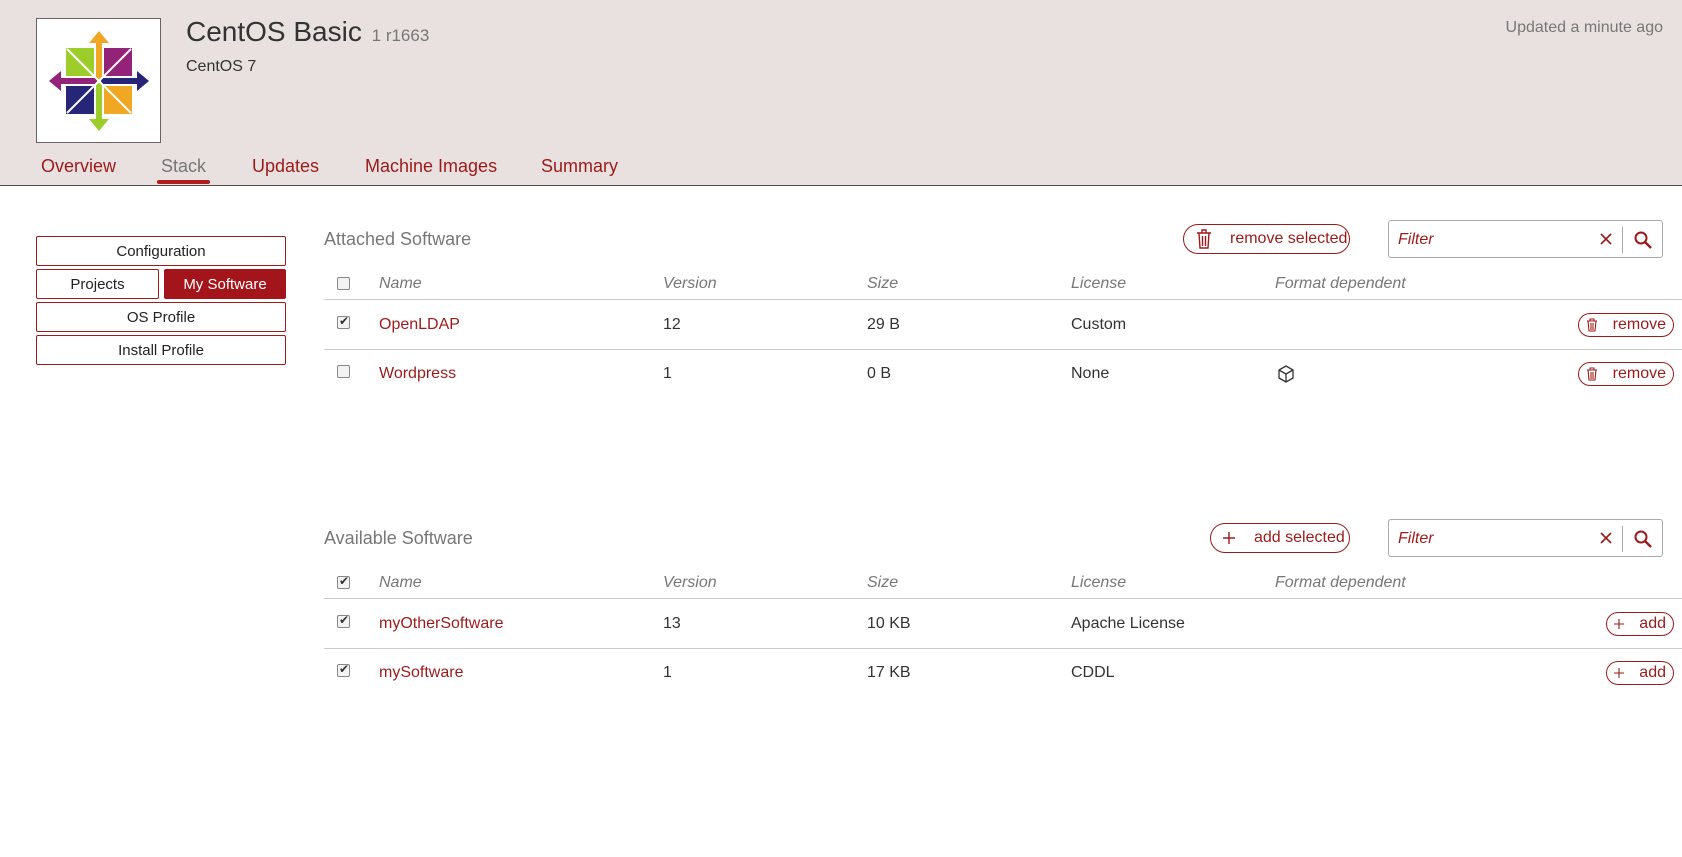 The height and width of the screenshot is (857, 1682). What do you see at coordinates (579, 166) in the screenshot?
I see `tab-summary: Summary` at bounding box center [579, 166].